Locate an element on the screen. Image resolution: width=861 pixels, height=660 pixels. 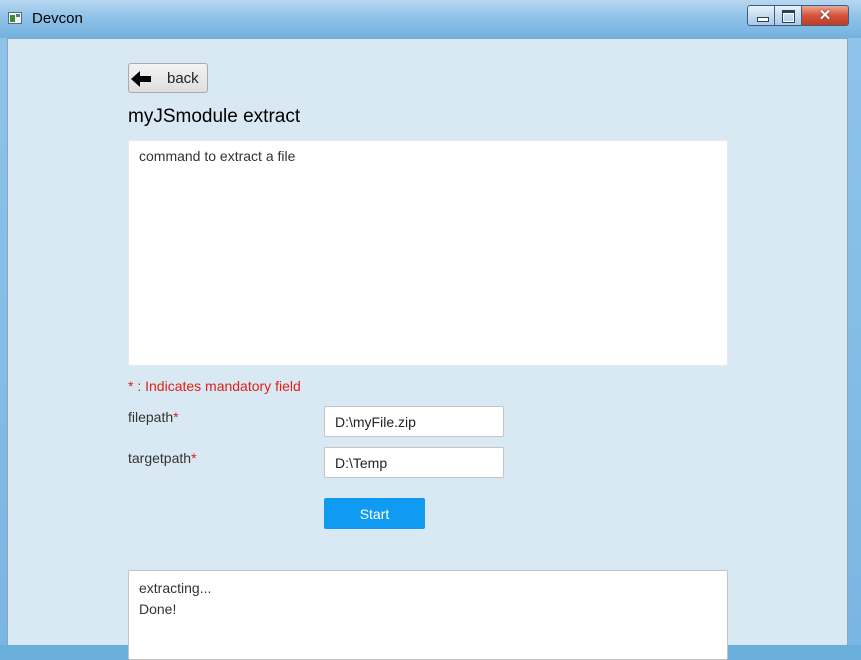
filepath-label: filepath* is located at coordinates (153, 417).